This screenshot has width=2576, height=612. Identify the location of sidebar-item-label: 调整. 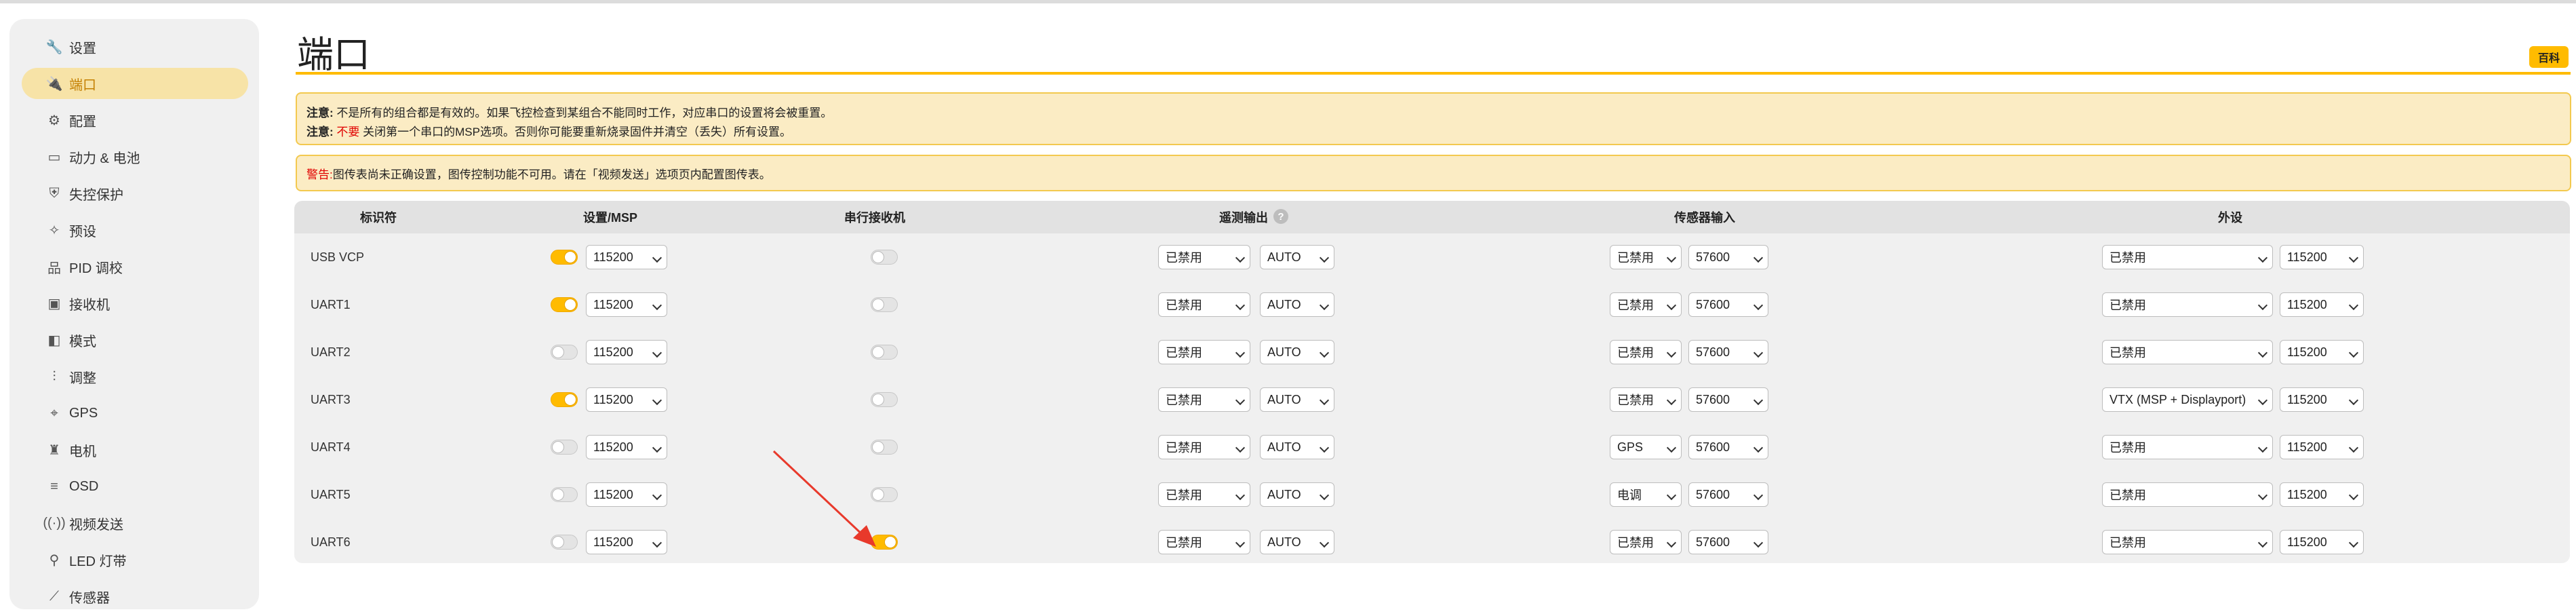
(82, 378).